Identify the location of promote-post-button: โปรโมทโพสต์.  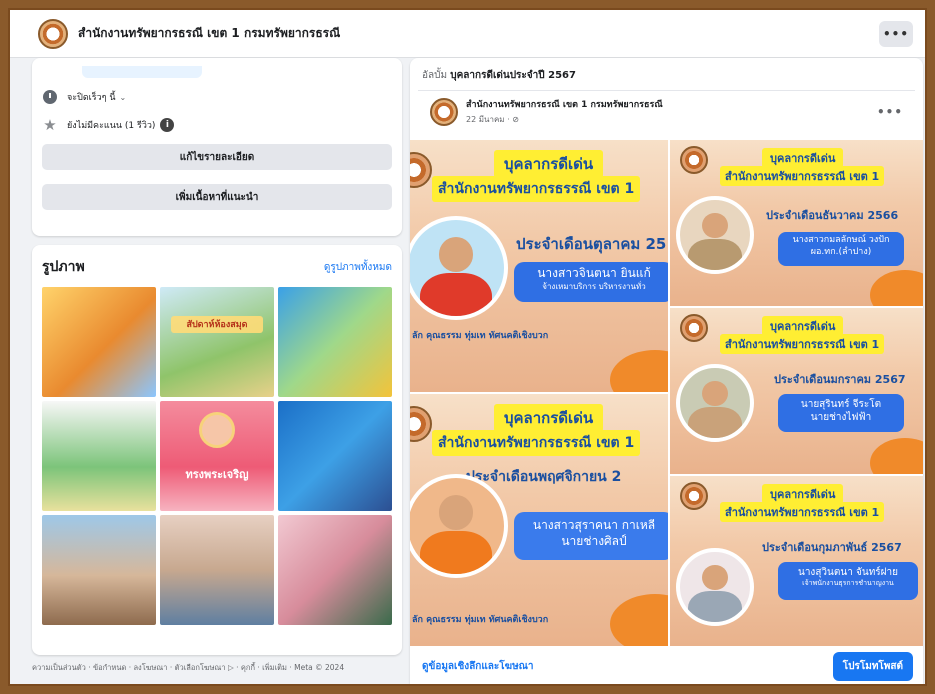
(872, 666).